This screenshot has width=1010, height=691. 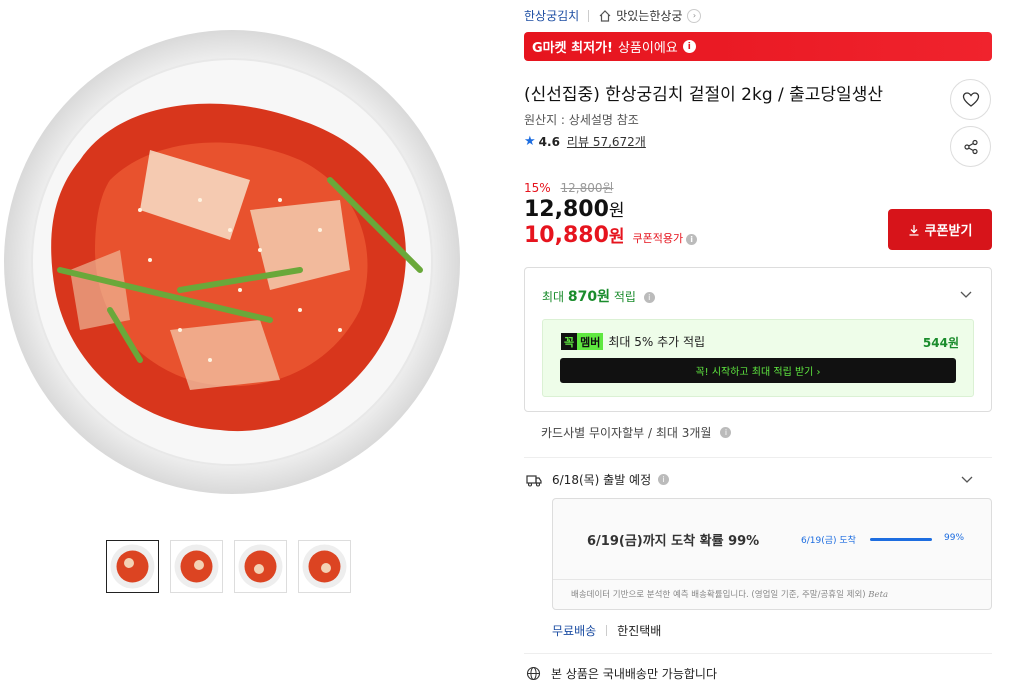 What do you see at coordinates (589, 15) in the screenshot?
I see `breadcrumb-divider` at bounding box center [589, 15].